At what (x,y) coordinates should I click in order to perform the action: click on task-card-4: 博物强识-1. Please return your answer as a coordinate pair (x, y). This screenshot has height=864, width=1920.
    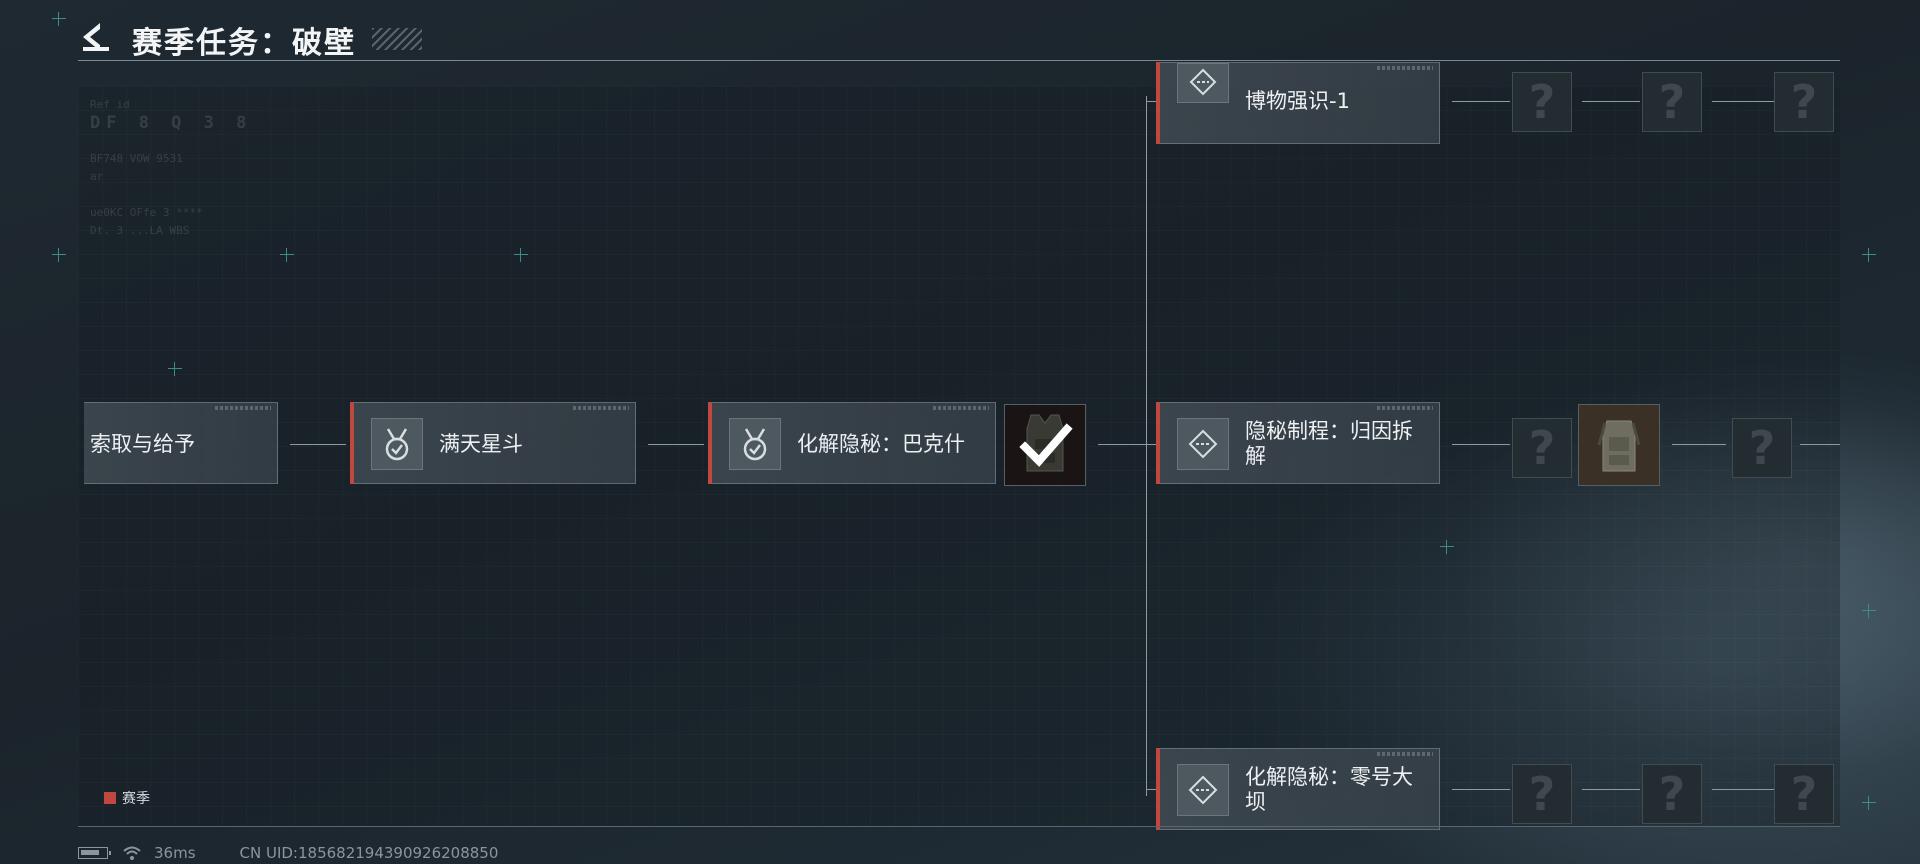
    Looking at the image, I should click on (1298, 103).